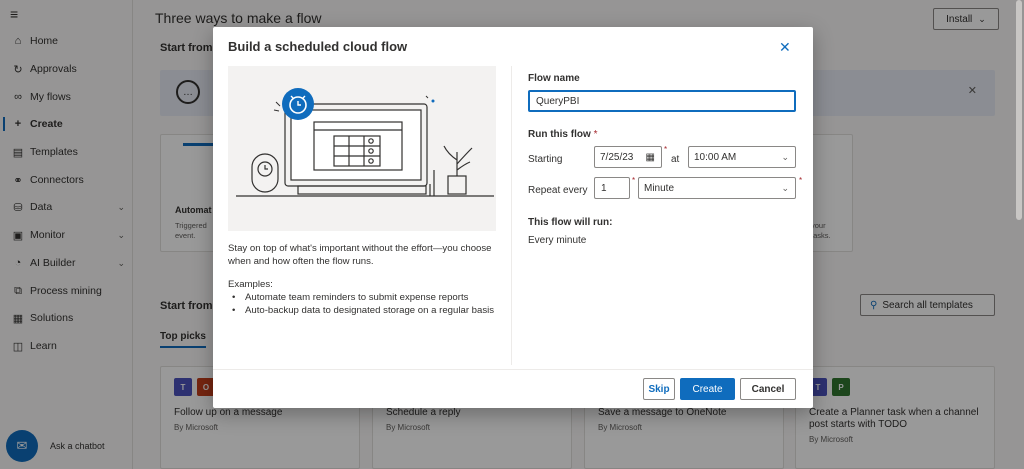 This screenshot has height=469, width=1024. I want to click on close-icon: ✕, so click(785, 47).